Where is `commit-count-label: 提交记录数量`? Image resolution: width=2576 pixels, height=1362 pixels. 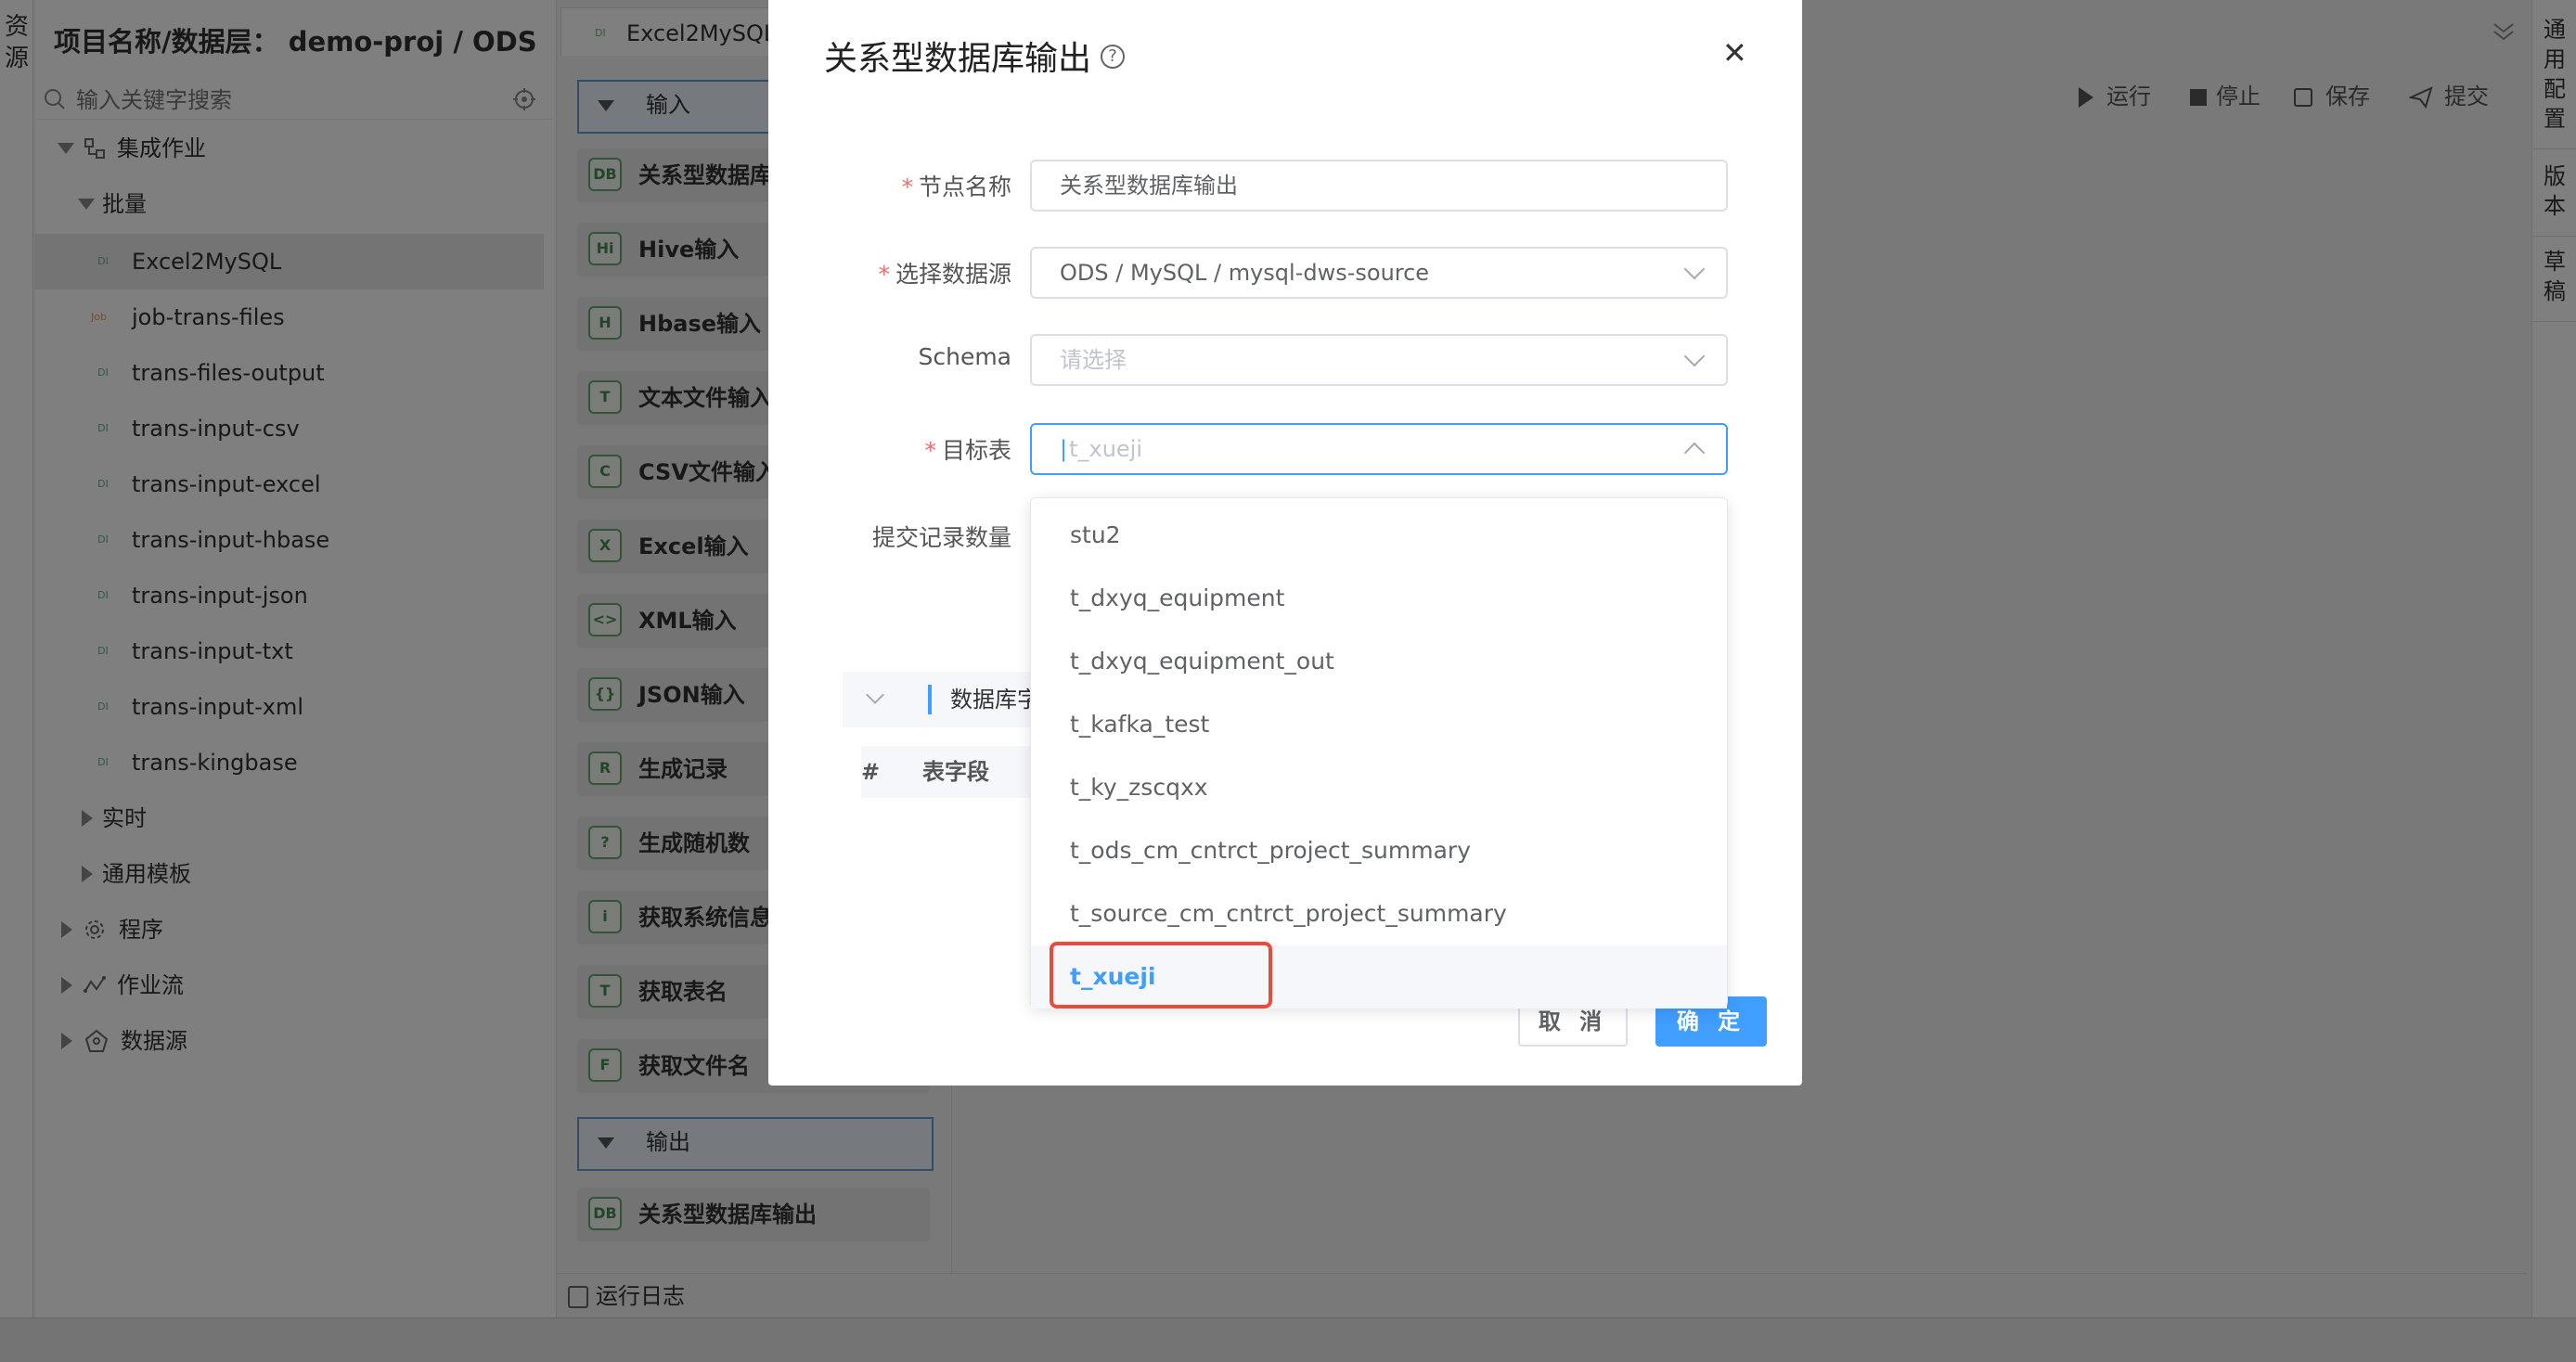 commit-count-label: 提交记录数量 is located at coordinates (941, 537).